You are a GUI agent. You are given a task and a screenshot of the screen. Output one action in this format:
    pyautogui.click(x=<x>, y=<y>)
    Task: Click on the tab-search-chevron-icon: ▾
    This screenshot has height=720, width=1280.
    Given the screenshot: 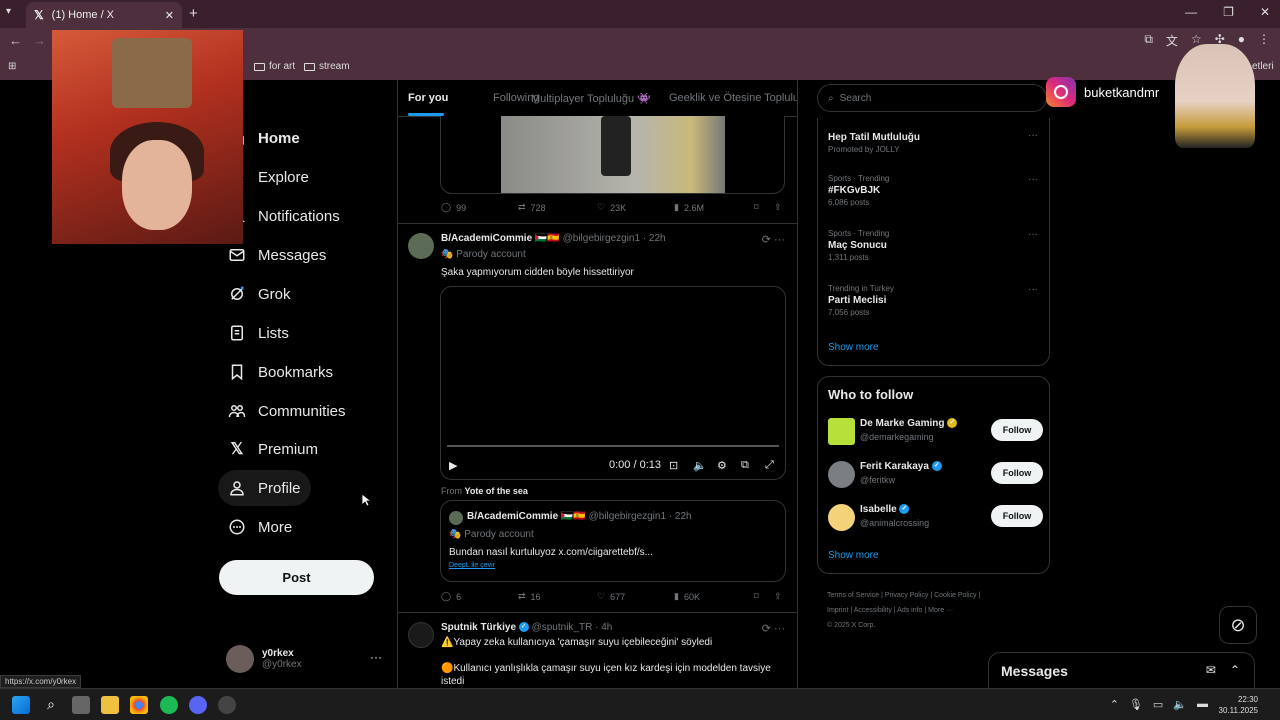 What is the action you would take?
    pyautogui.click(x=8, y=11)
    